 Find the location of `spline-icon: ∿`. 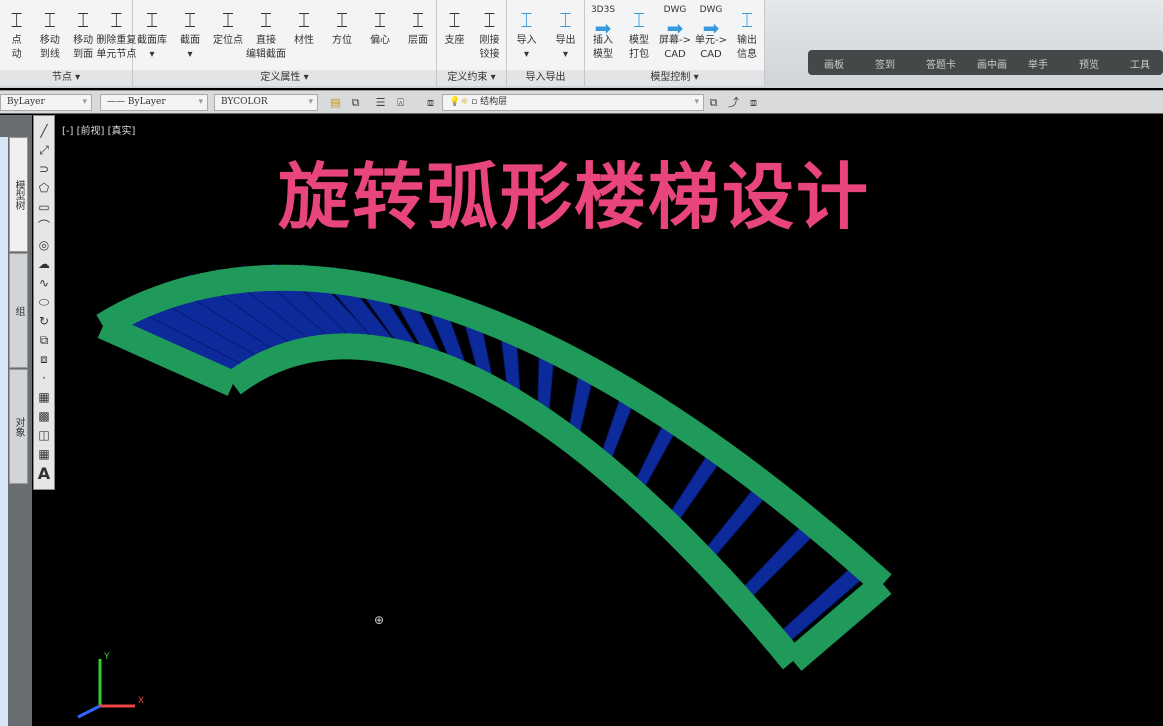

spline-icon: ∿ is located at coordinates (44, 283).